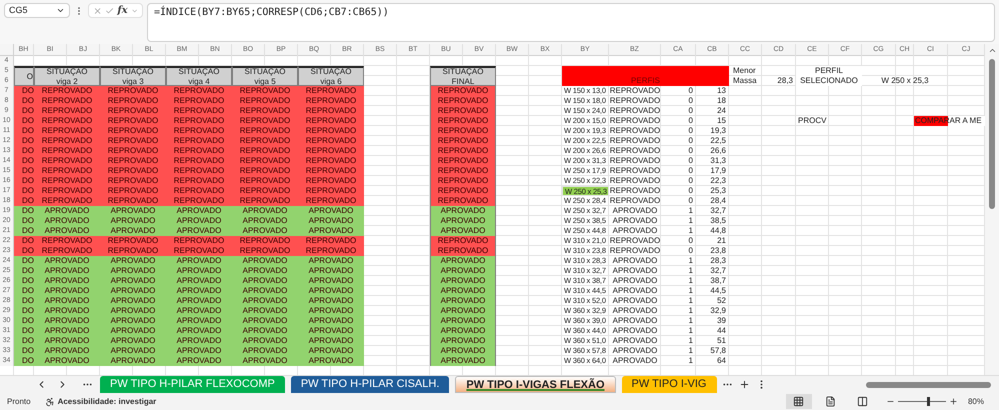 The height and width of the screenshot is (410, 999). What do you see at coordinates (712, 111) in the screenshot?
I see `table-cell: 24` at bounding box center [712, 111].